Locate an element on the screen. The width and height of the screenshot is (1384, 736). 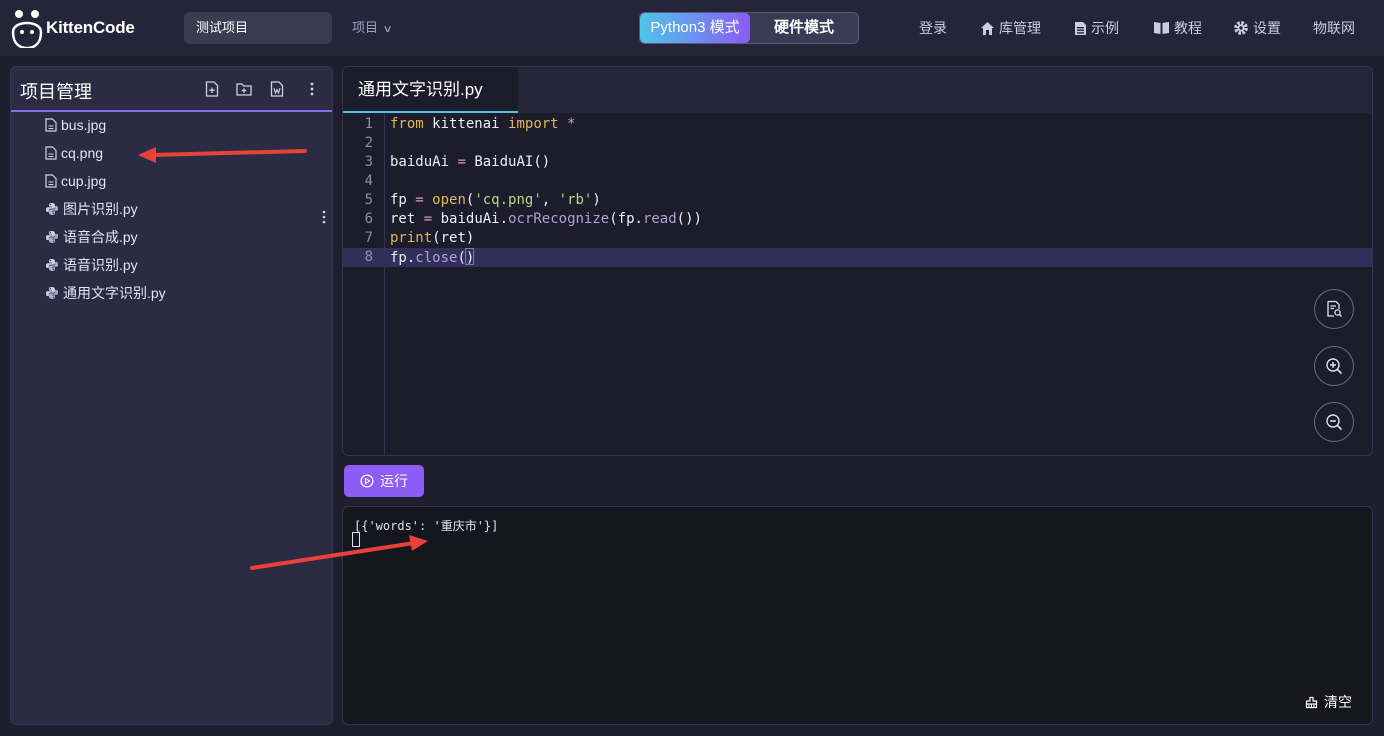
code-line: 5 fp = open('cq.png', 'rb') is located at coordinates (857, 200).